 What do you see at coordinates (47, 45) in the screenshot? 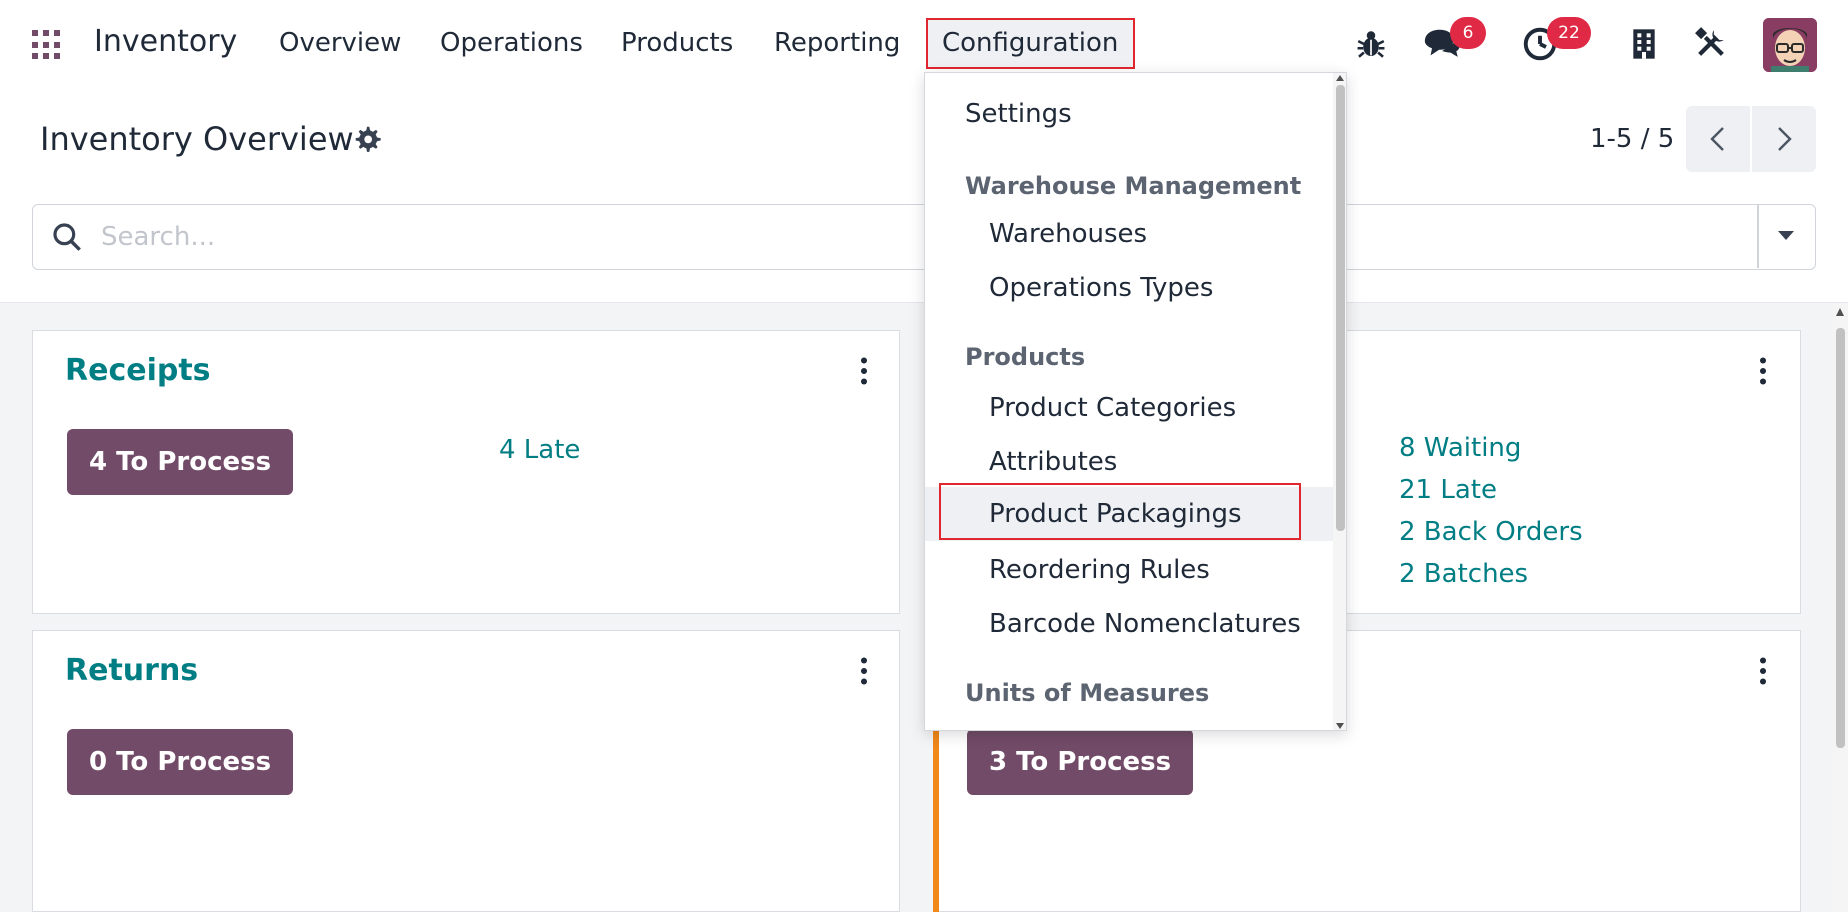
I see `apps-grid-icon` at bounding box center [47, 45].